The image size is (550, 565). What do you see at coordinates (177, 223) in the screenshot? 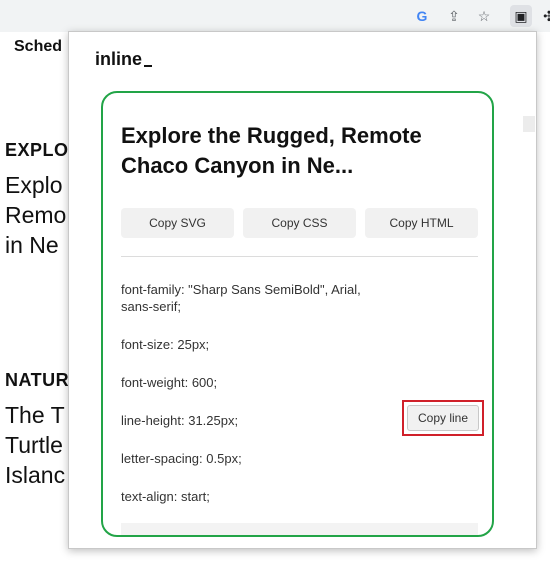
I see `copy-svg-button: Copy SVG` at bounding box center [177, 223].